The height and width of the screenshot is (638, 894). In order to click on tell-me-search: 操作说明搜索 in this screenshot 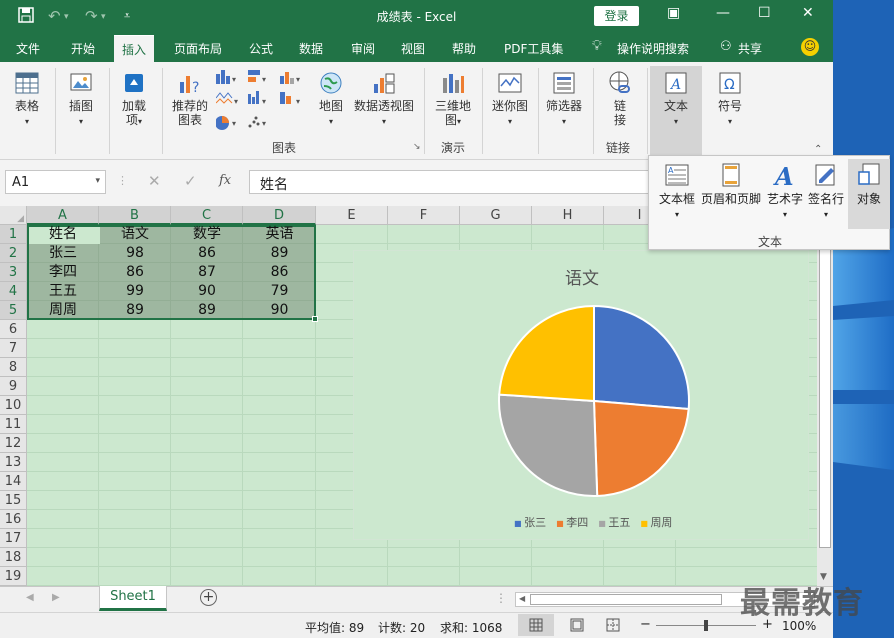, I will do `click(653, 48)`.